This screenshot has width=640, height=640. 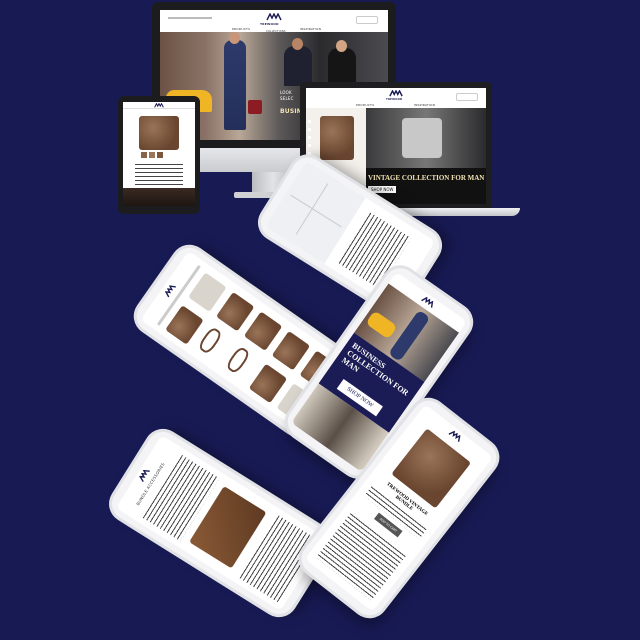 What do you see at coordinates (382, 189) in the screenshot?
I see `laptop-shop-now-button: SHOP NOW` at bounding box center [382, 189].